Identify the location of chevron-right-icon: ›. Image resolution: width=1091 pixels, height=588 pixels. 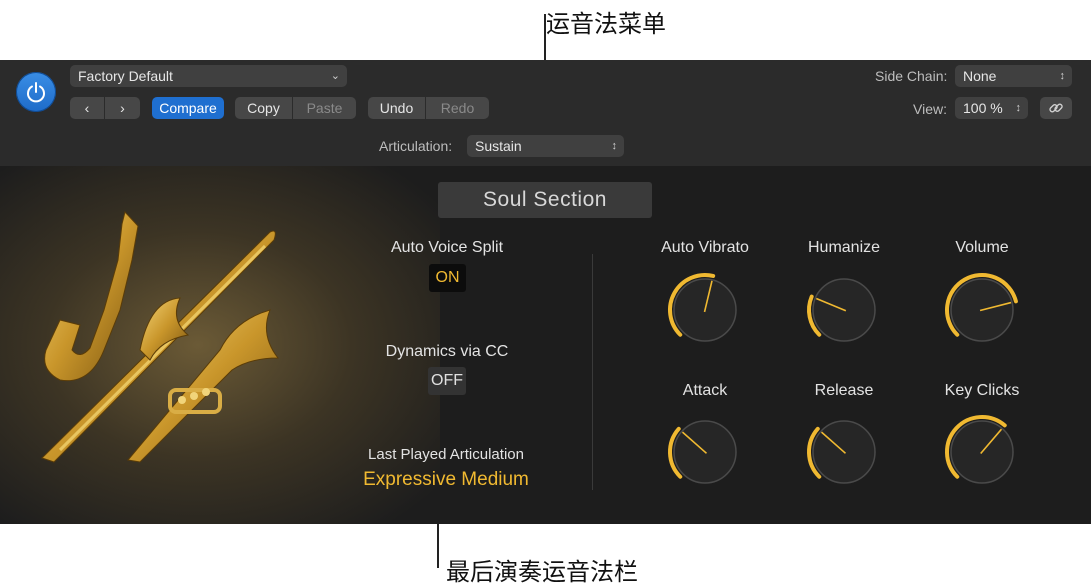
(122, 108).